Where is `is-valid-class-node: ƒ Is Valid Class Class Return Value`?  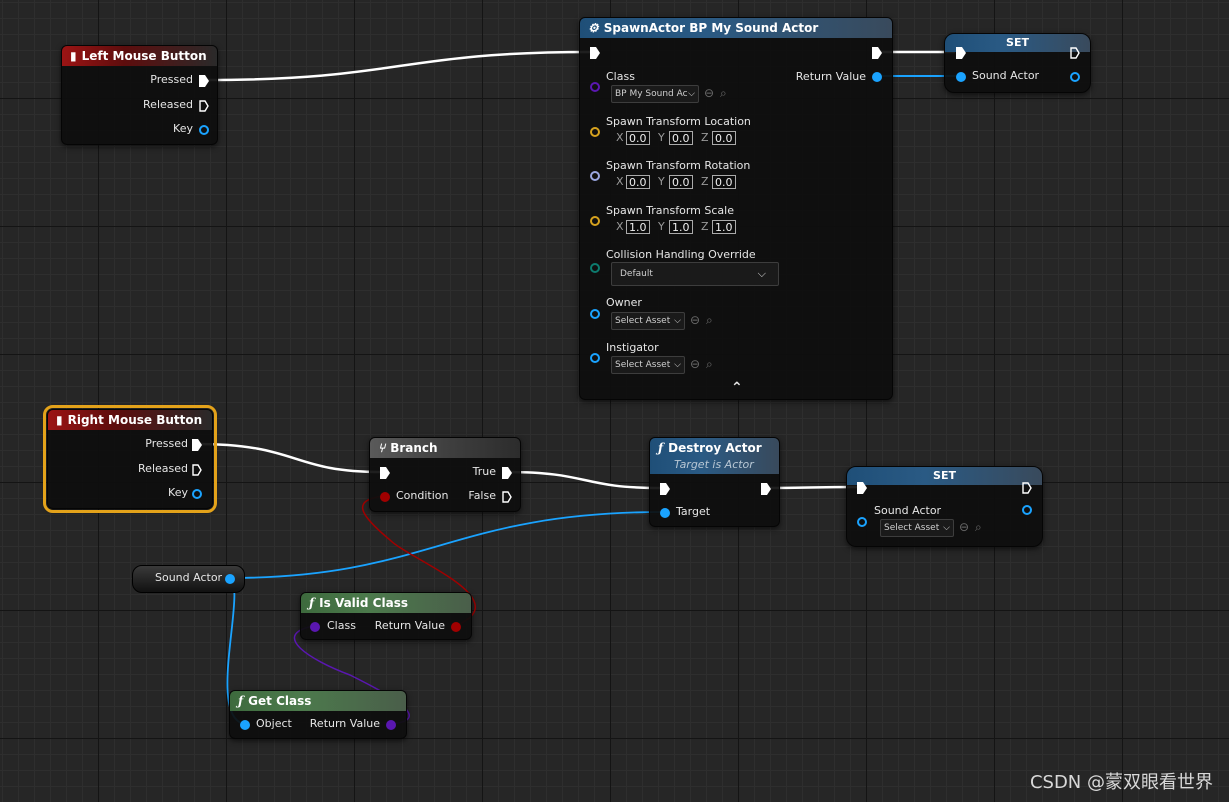
is-valid-class-node: ƒ Is Valid Class Class Return Value is located at coordinates (386, 616).